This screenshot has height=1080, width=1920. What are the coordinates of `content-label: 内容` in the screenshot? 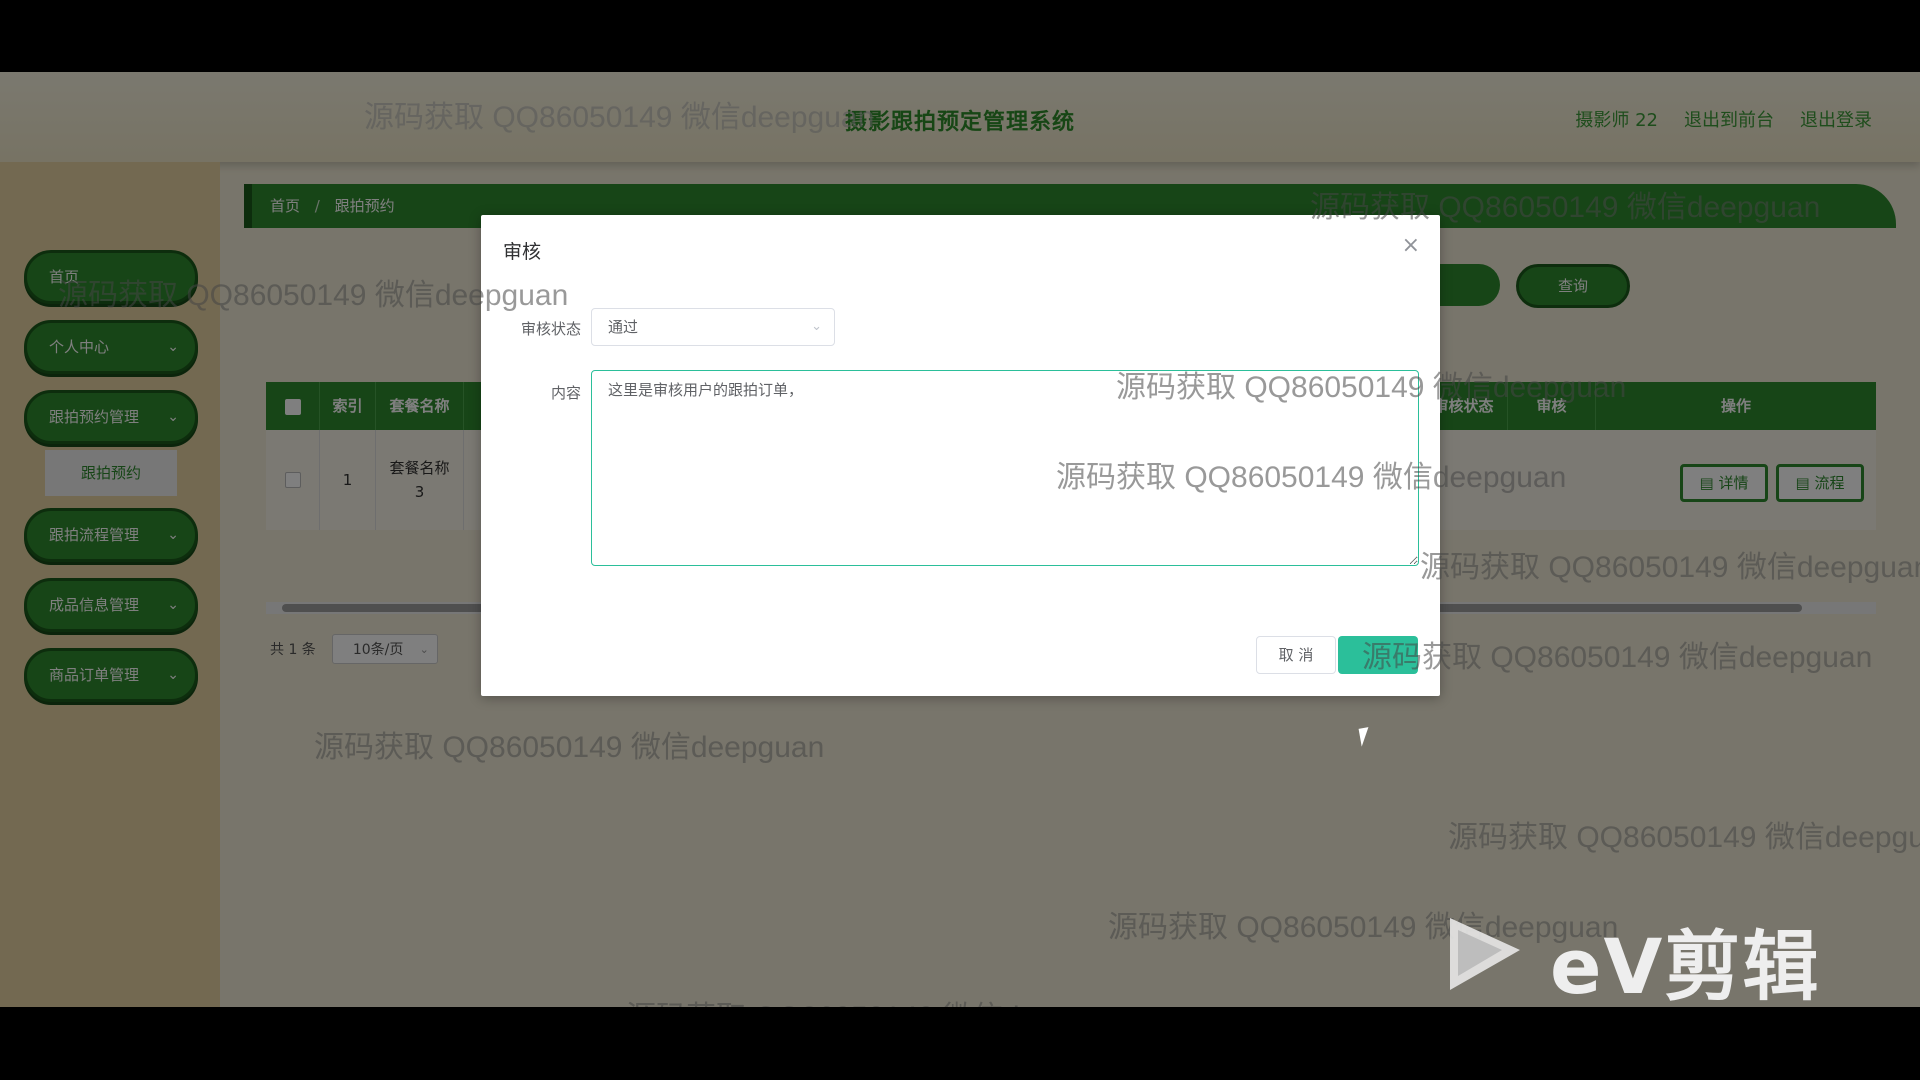 It's located at (565, 393).